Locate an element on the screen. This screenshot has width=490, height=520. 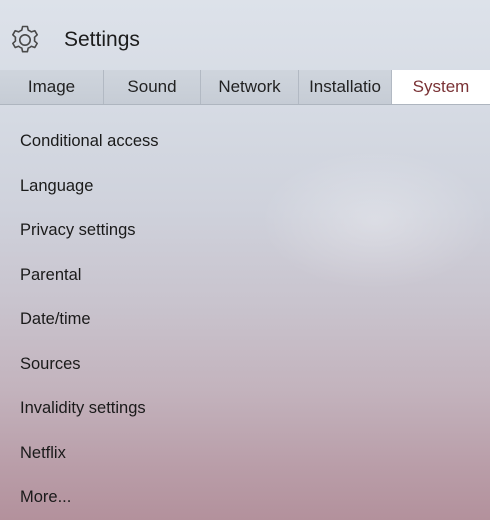
menu-item-netflix: Netflix is located at coordinates (245, 453).